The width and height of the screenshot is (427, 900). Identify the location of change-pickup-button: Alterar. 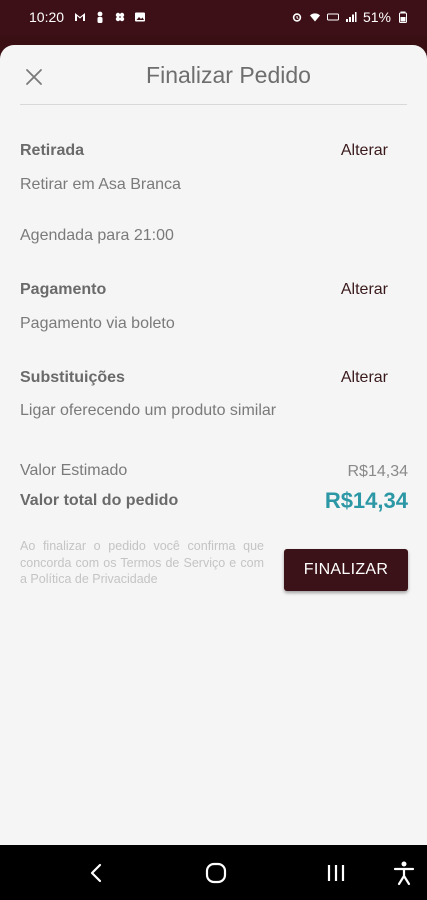
(364, 151).